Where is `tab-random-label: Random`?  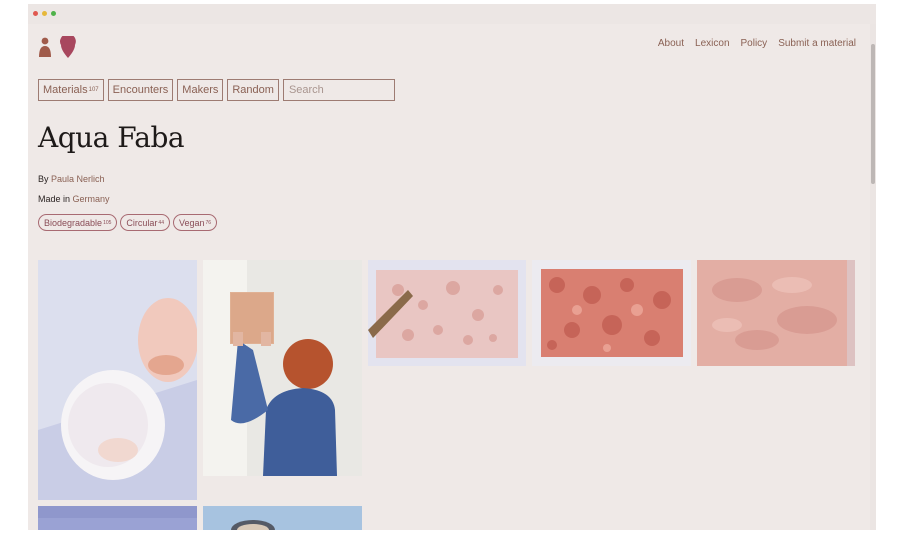 tab-random-label: Random is located at coordinates (253, 90).